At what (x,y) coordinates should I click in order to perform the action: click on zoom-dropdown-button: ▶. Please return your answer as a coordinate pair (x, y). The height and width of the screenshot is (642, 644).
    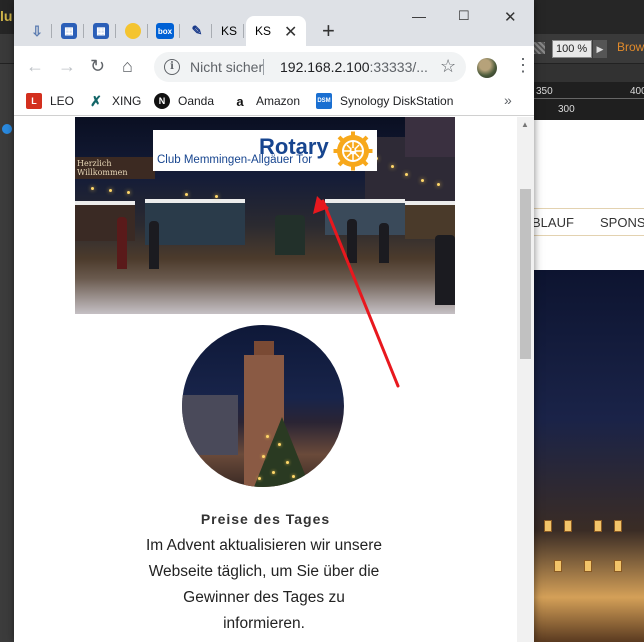
    Looking at the image, I should click on (600, 49).